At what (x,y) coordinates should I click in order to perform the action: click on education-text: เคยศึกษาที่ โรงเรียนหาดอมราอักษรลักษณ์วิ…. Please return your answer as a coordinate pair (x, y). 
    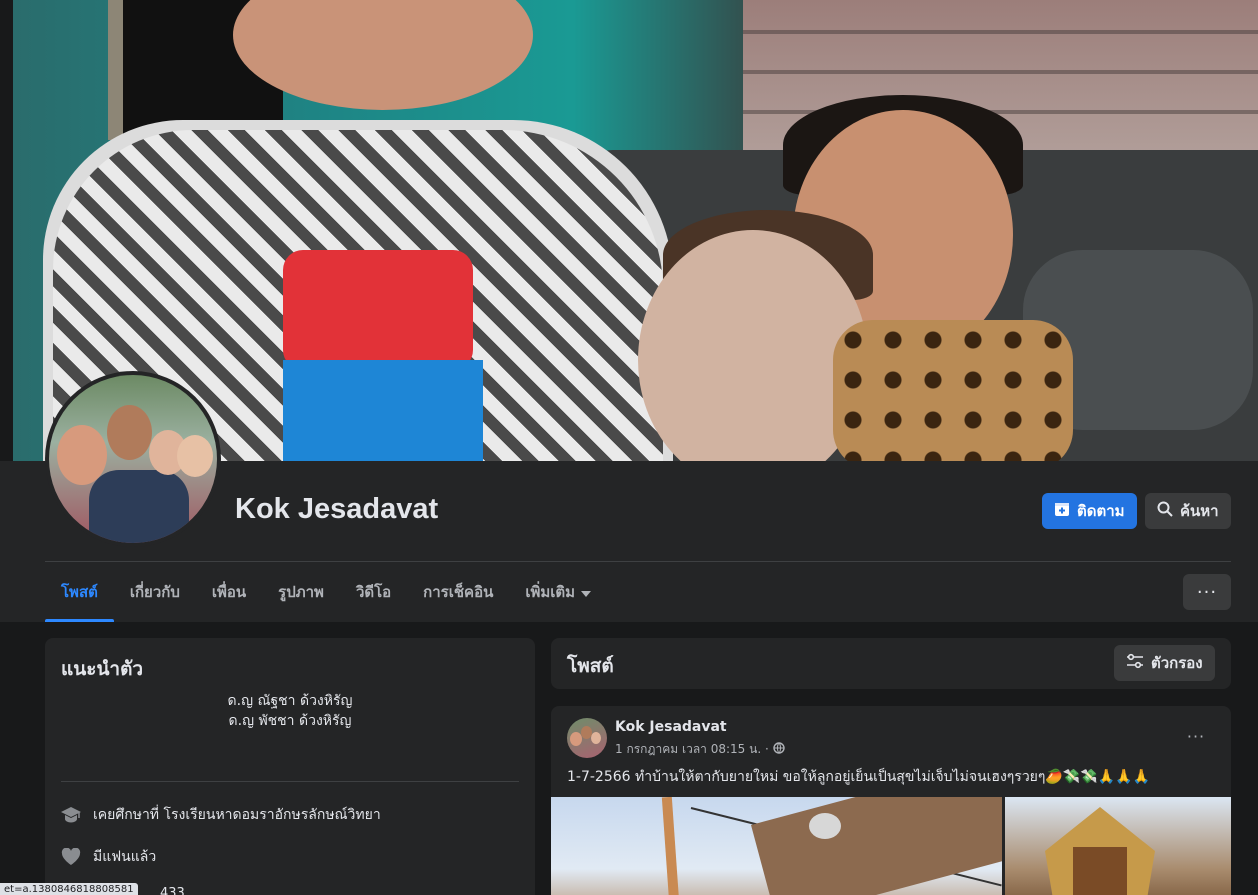
    Looking at the image, I should click on (237, 815).